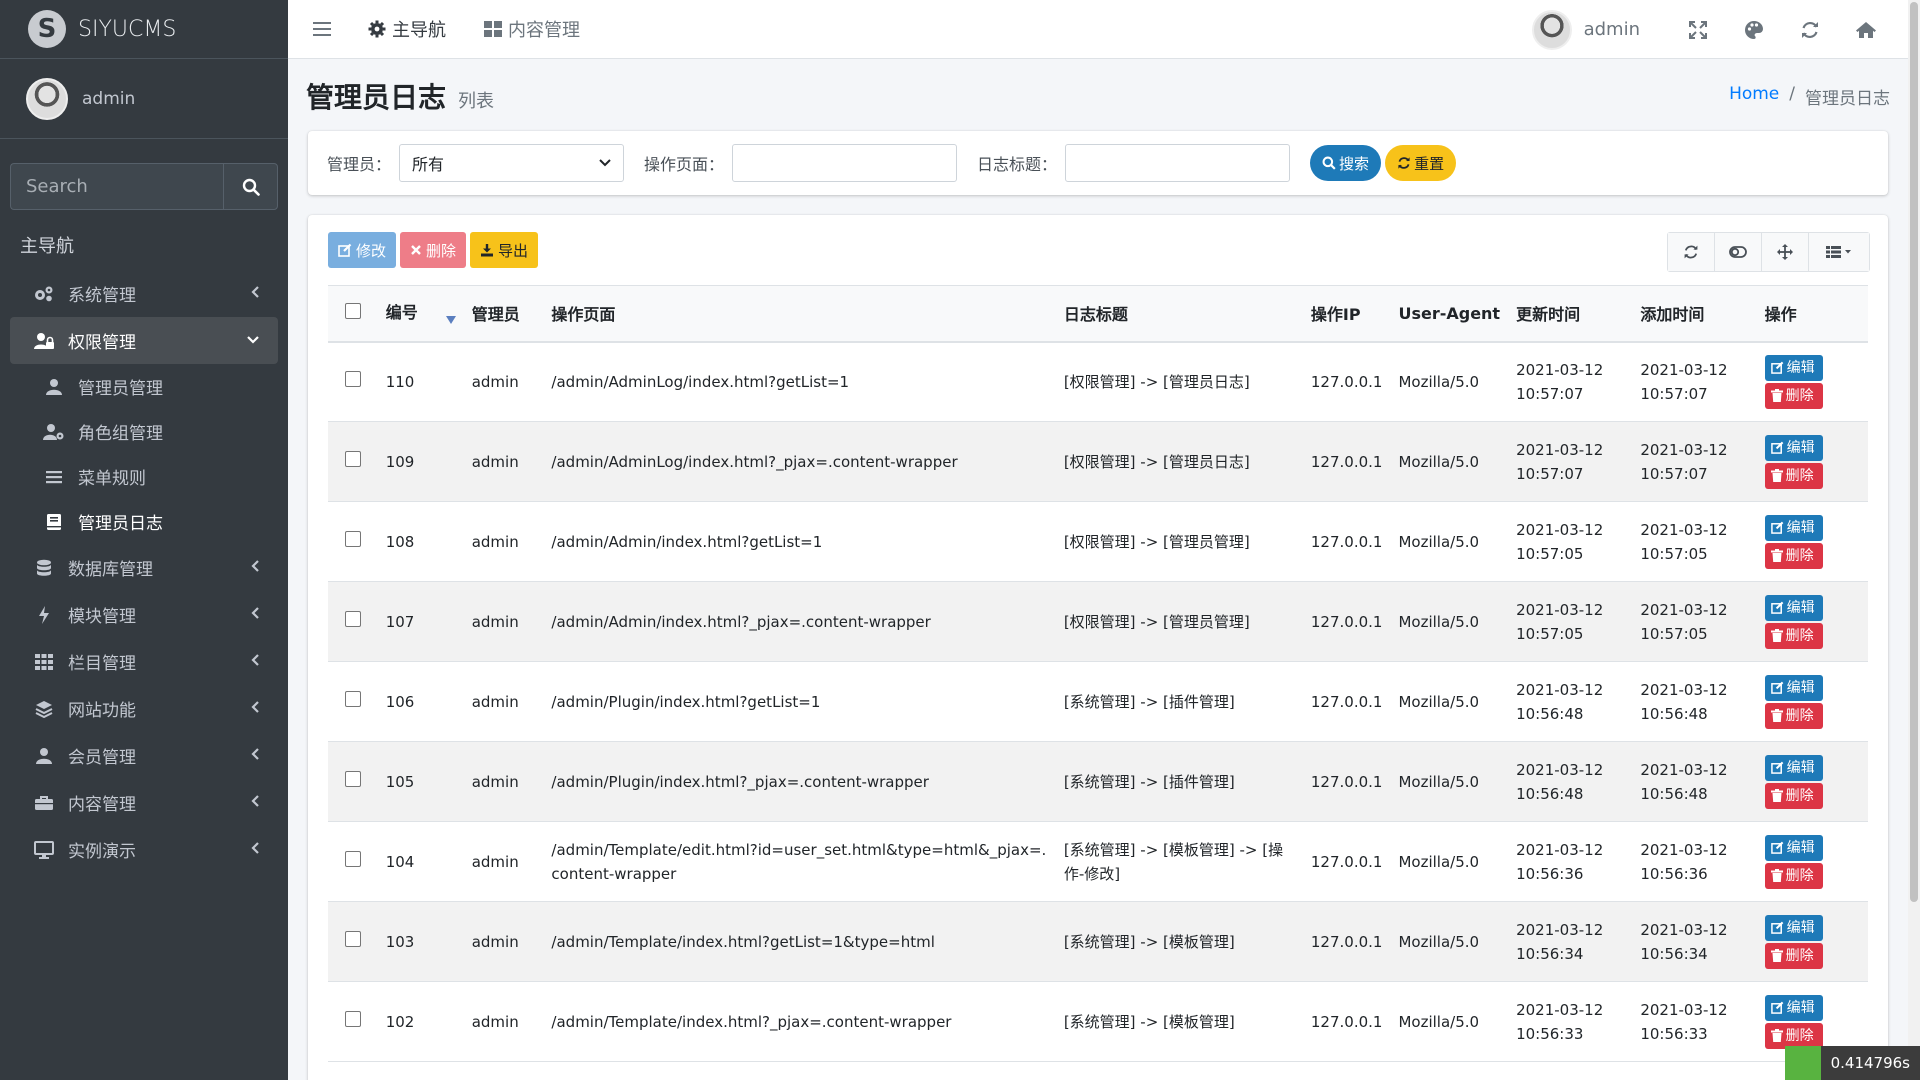  What do you see at coordinates (1449, 314) in the screenshot?
I see `col-ua-header: User-Agent` at bounding box center [1449, 314].